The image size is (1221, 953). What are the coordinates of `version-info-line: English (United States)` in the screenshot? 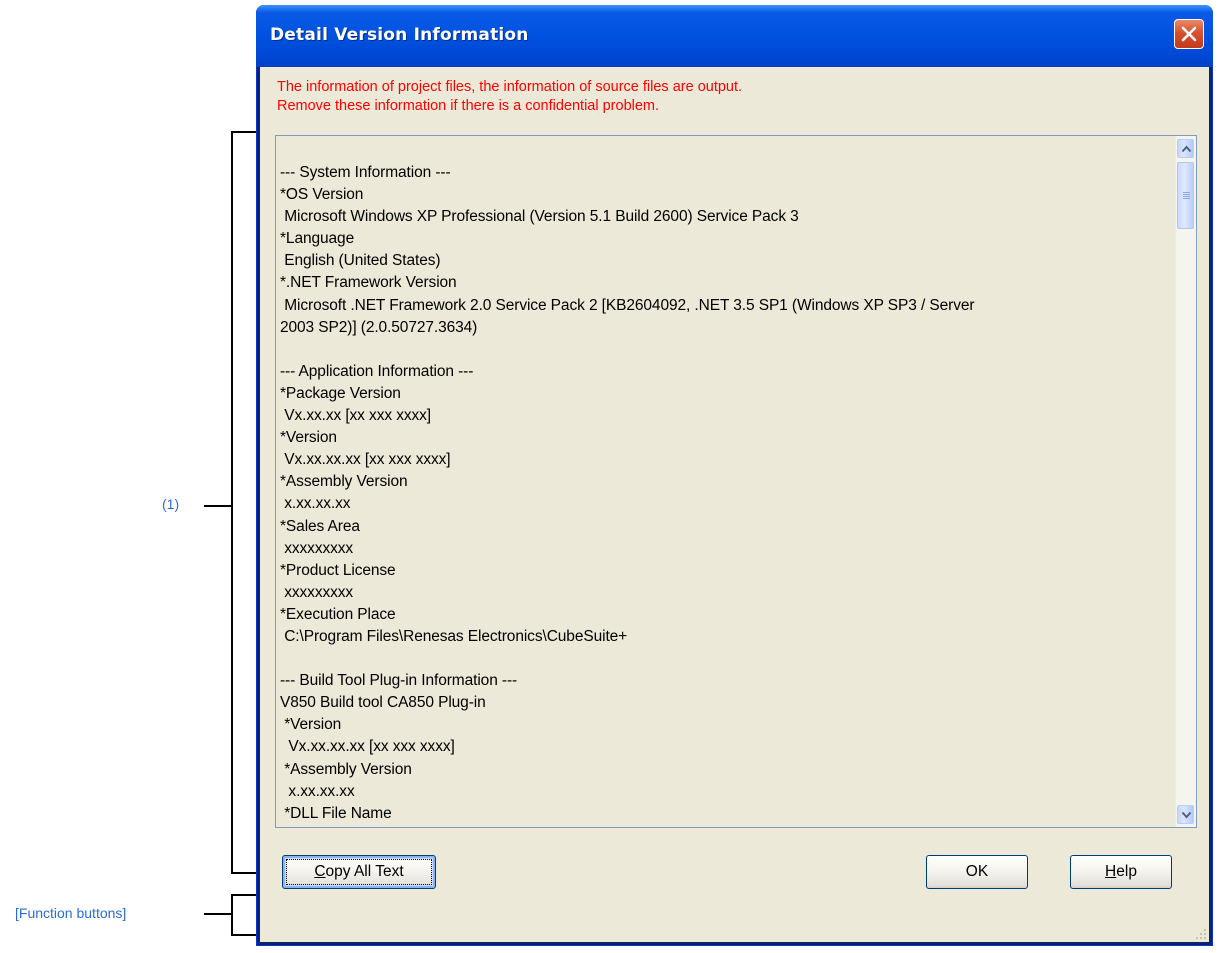 It's located at (360, 261).